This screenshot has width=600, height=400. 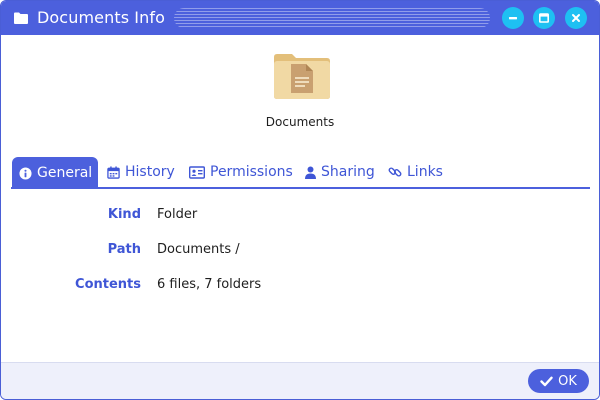 I want to click on close-icon, so click(x=576, y=18).